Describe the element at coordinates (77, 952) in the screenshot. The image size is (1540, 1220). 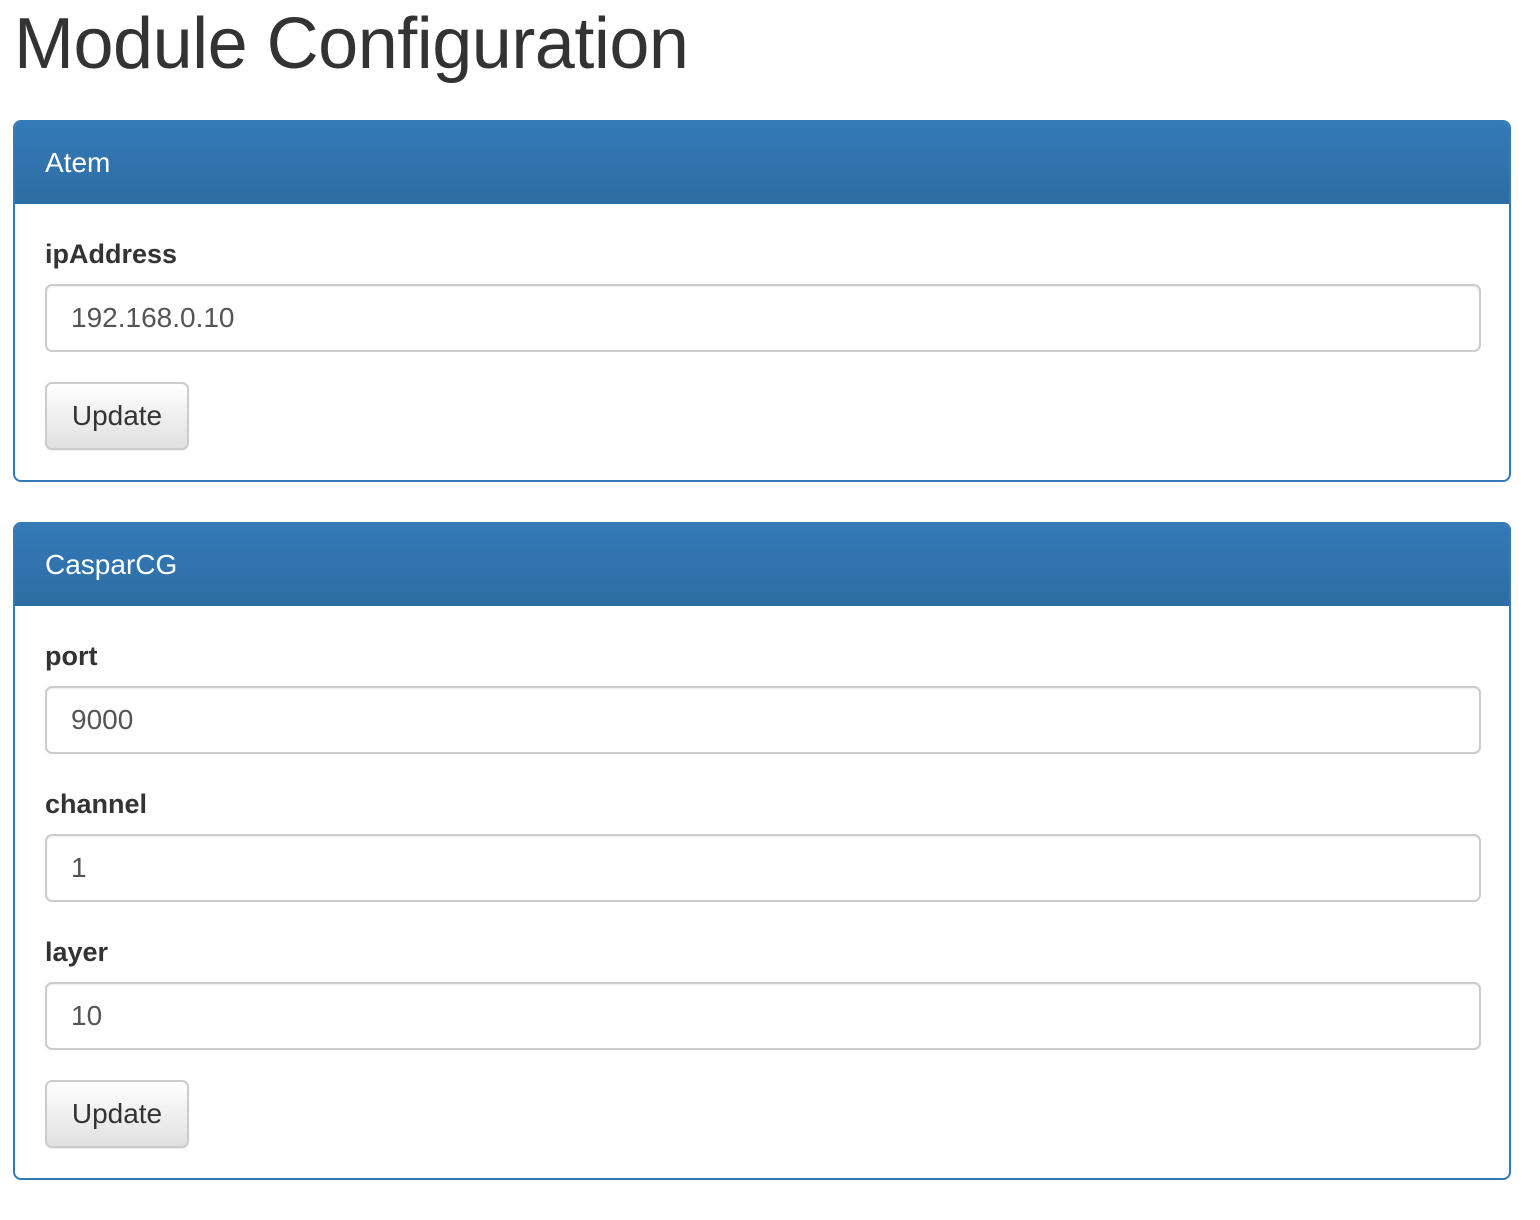
I see `layer-label: layer` at that location.